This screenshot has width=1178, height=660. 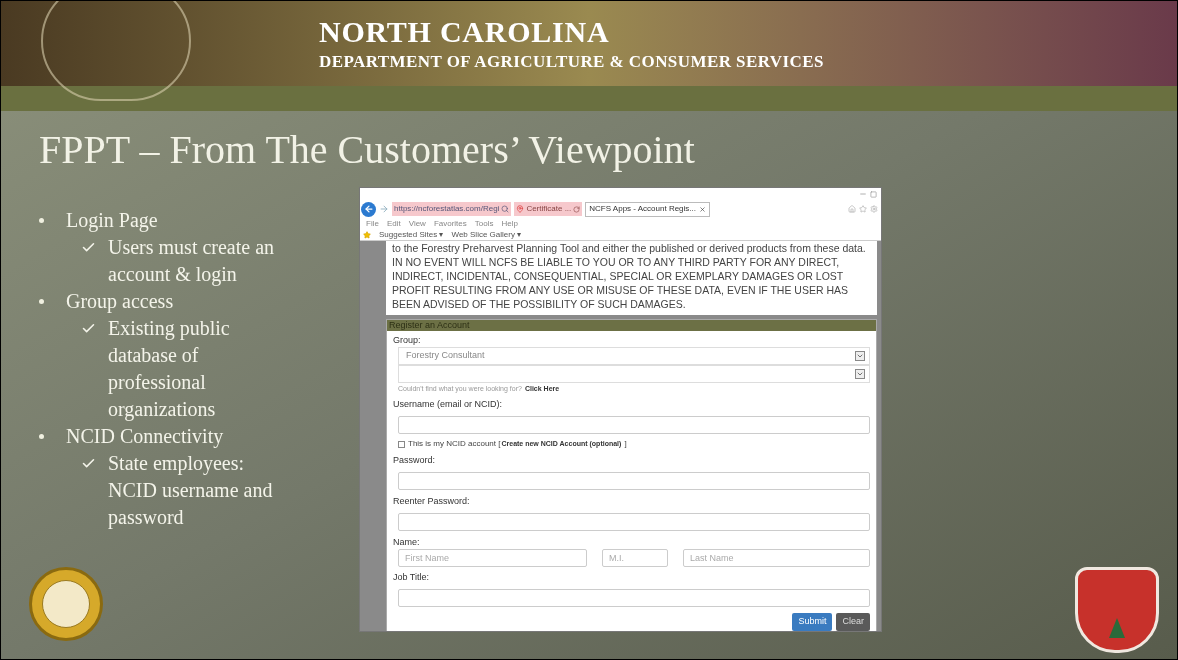 I want to click on settings-icon, so click(x=874, y=209).